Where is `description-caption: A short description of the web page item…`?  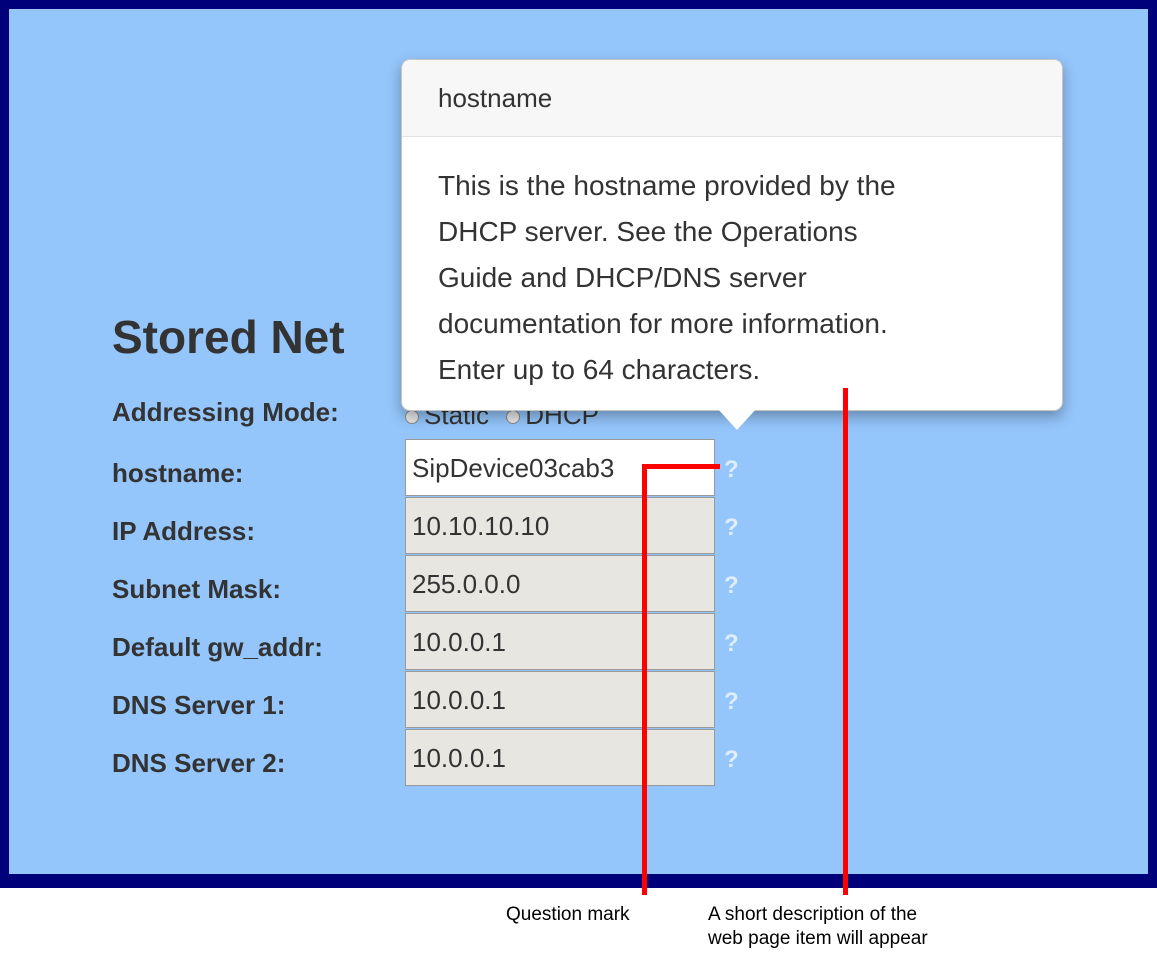 description-caption: A short description of the web page item… is located at coordinates (818, 927).